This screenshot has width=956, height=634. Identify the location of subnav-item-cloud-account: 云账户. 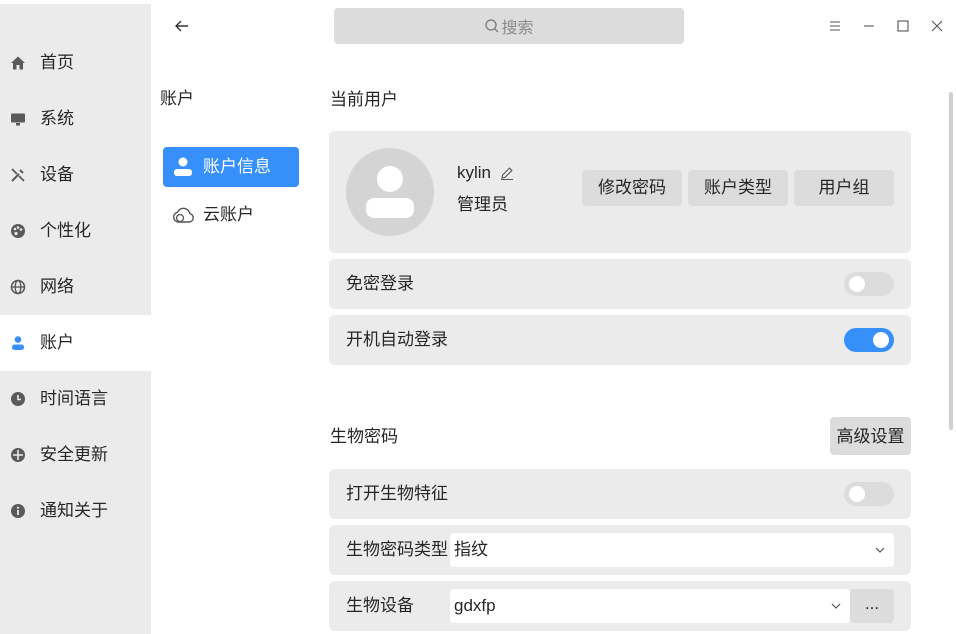
(231, 215).